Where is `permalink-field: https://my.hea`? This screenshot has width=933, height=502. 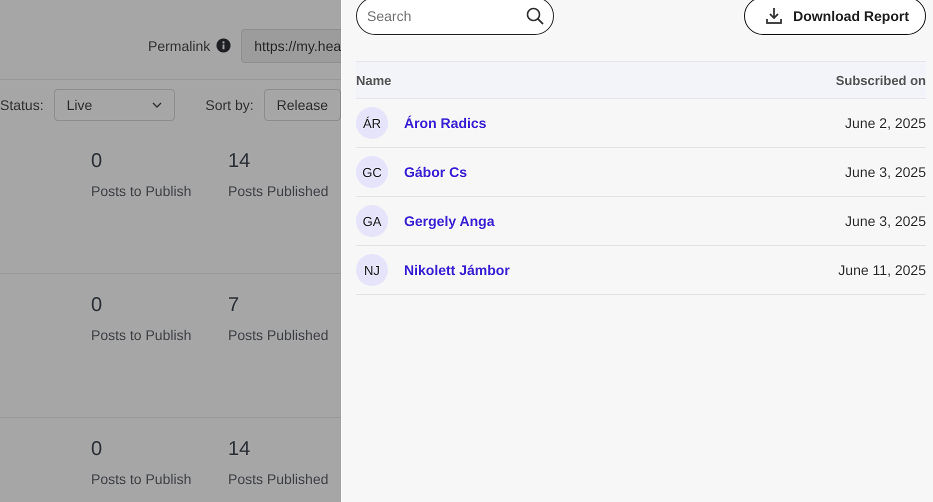
permalink-field: https://my.hea is located at coordinates (291, 45).